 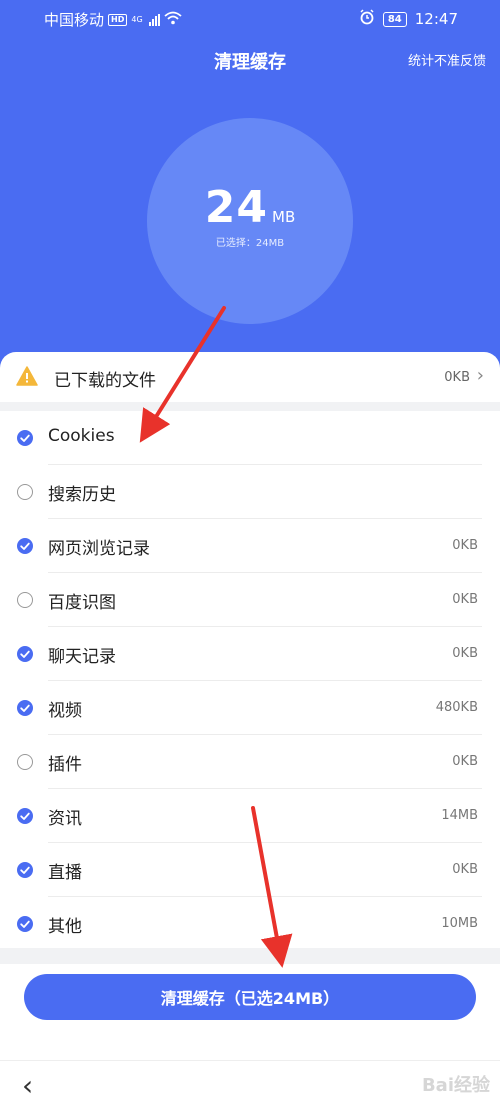 I want to click on list-item-chat-history: 聊天记录 0KB, so click(x=250, y=654).